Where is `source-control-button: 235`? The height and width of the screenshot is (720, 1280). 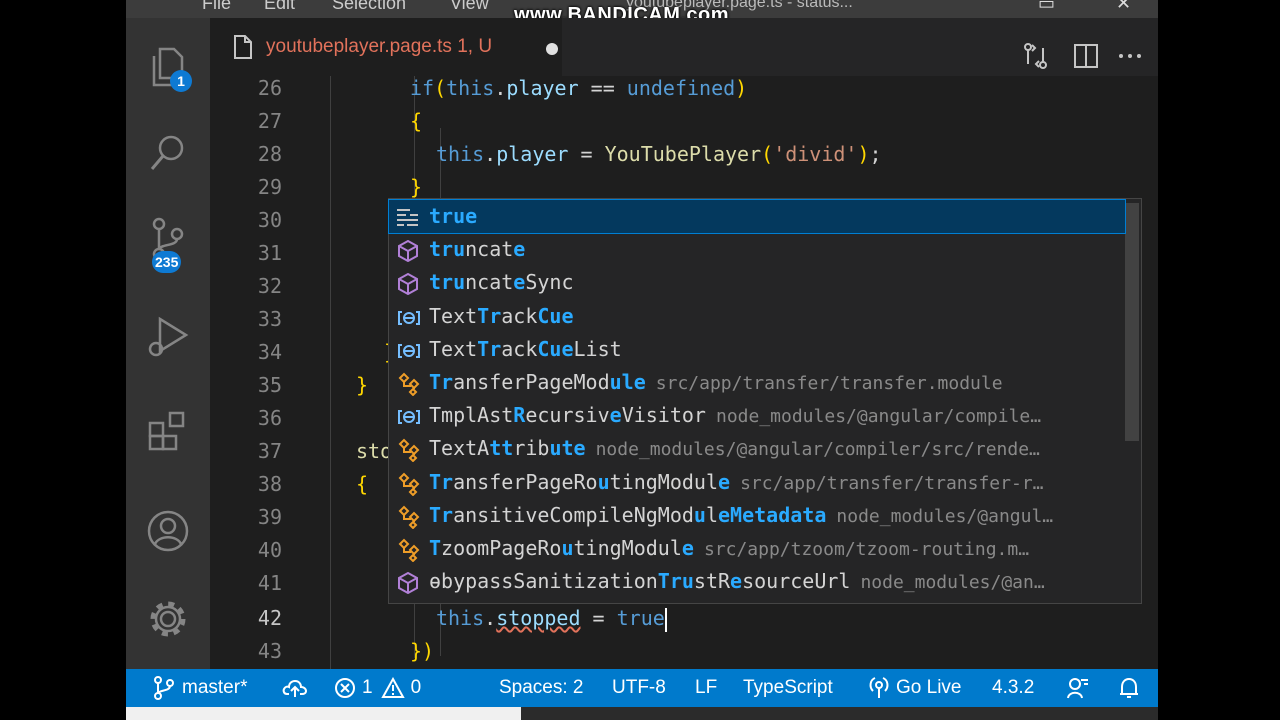 source-control-button: 235 is located at coordinates (168, 239).